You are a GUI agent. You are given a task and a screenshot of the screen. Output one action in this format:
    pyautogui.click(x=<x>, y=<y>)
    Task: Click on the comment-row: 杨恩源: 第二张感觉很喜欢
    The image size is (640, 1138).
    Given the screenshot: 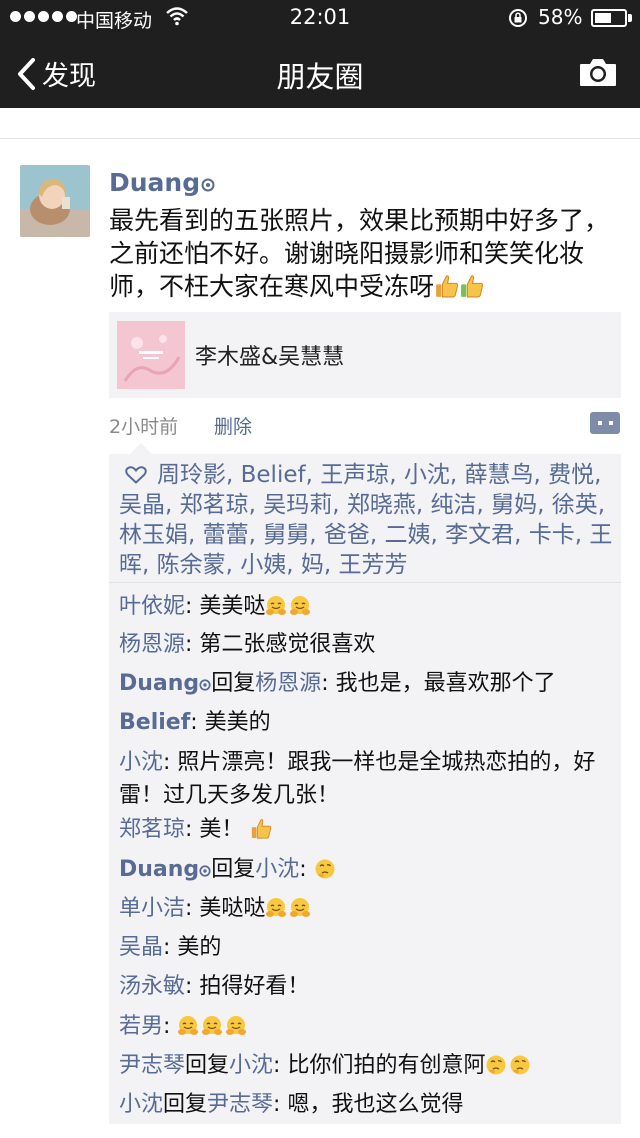 What is the action you would take?
    pyautogui.click(x=247, y=644)
    